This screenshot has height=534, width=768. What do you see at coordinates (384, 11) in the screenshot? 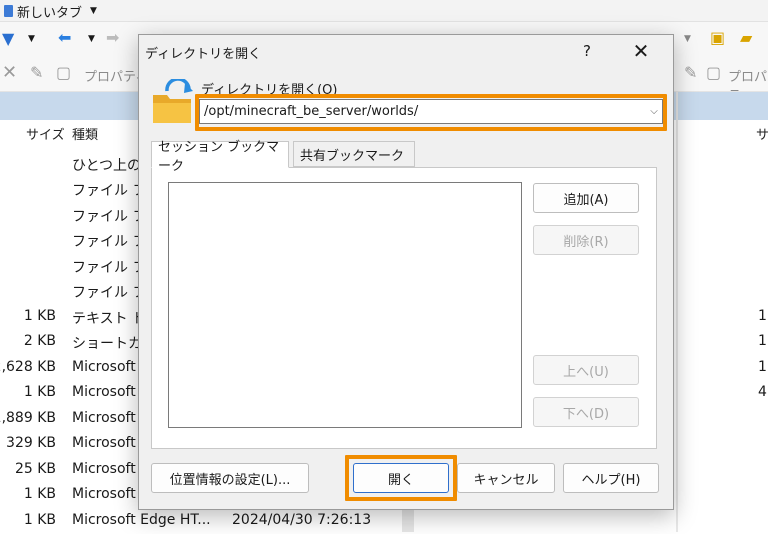
I see `app-tab-bar: 新しいタブ ▼` at bounding box center [384, 11].